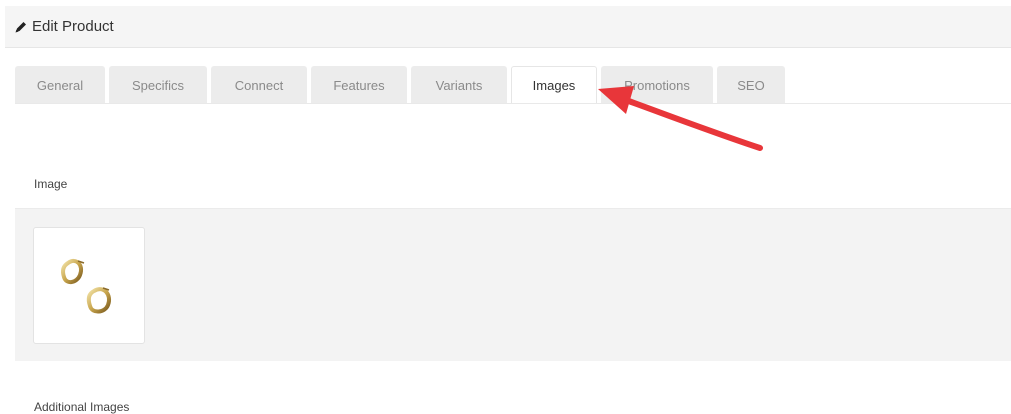  I want to click on pencil-icon, so click(21, 27).